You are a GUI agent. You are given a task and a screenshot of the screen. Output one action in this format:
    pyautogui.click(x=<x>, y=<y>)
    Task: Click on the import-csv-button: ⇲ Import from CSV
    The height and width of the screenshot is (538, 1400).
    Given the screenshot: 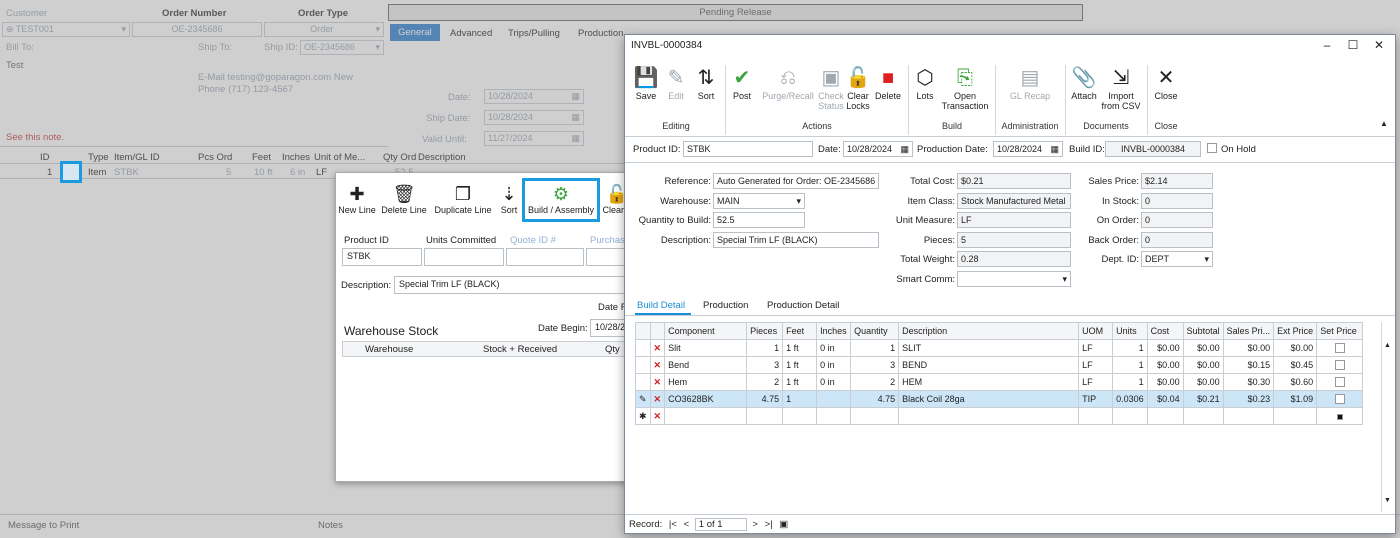 What is the action you would take?
    pyautogui.click(x=1121, y=88)
    